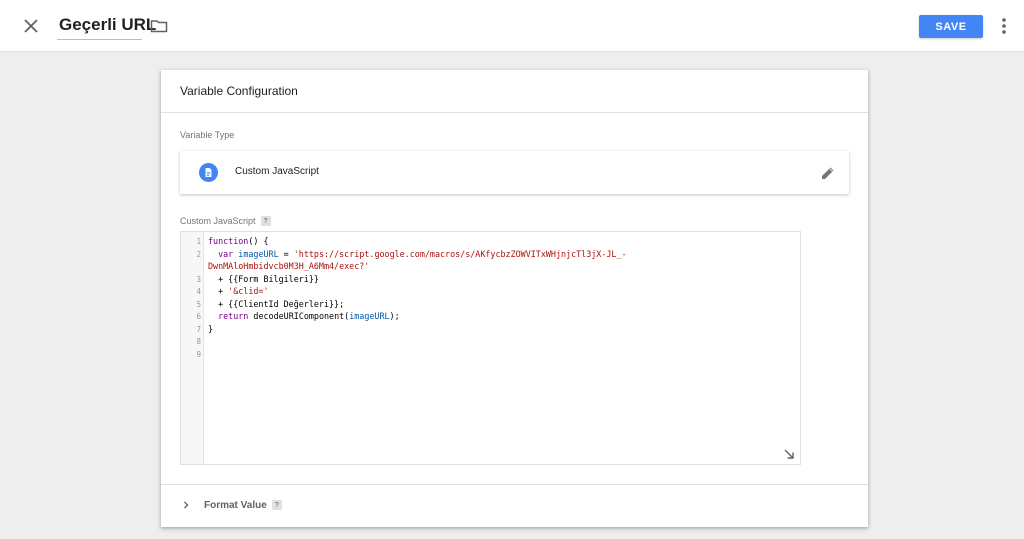 The height and width of the screenshot is (539, 1024). I want to click on variable-type-name: Custom JavaScript, so click(277, 171).